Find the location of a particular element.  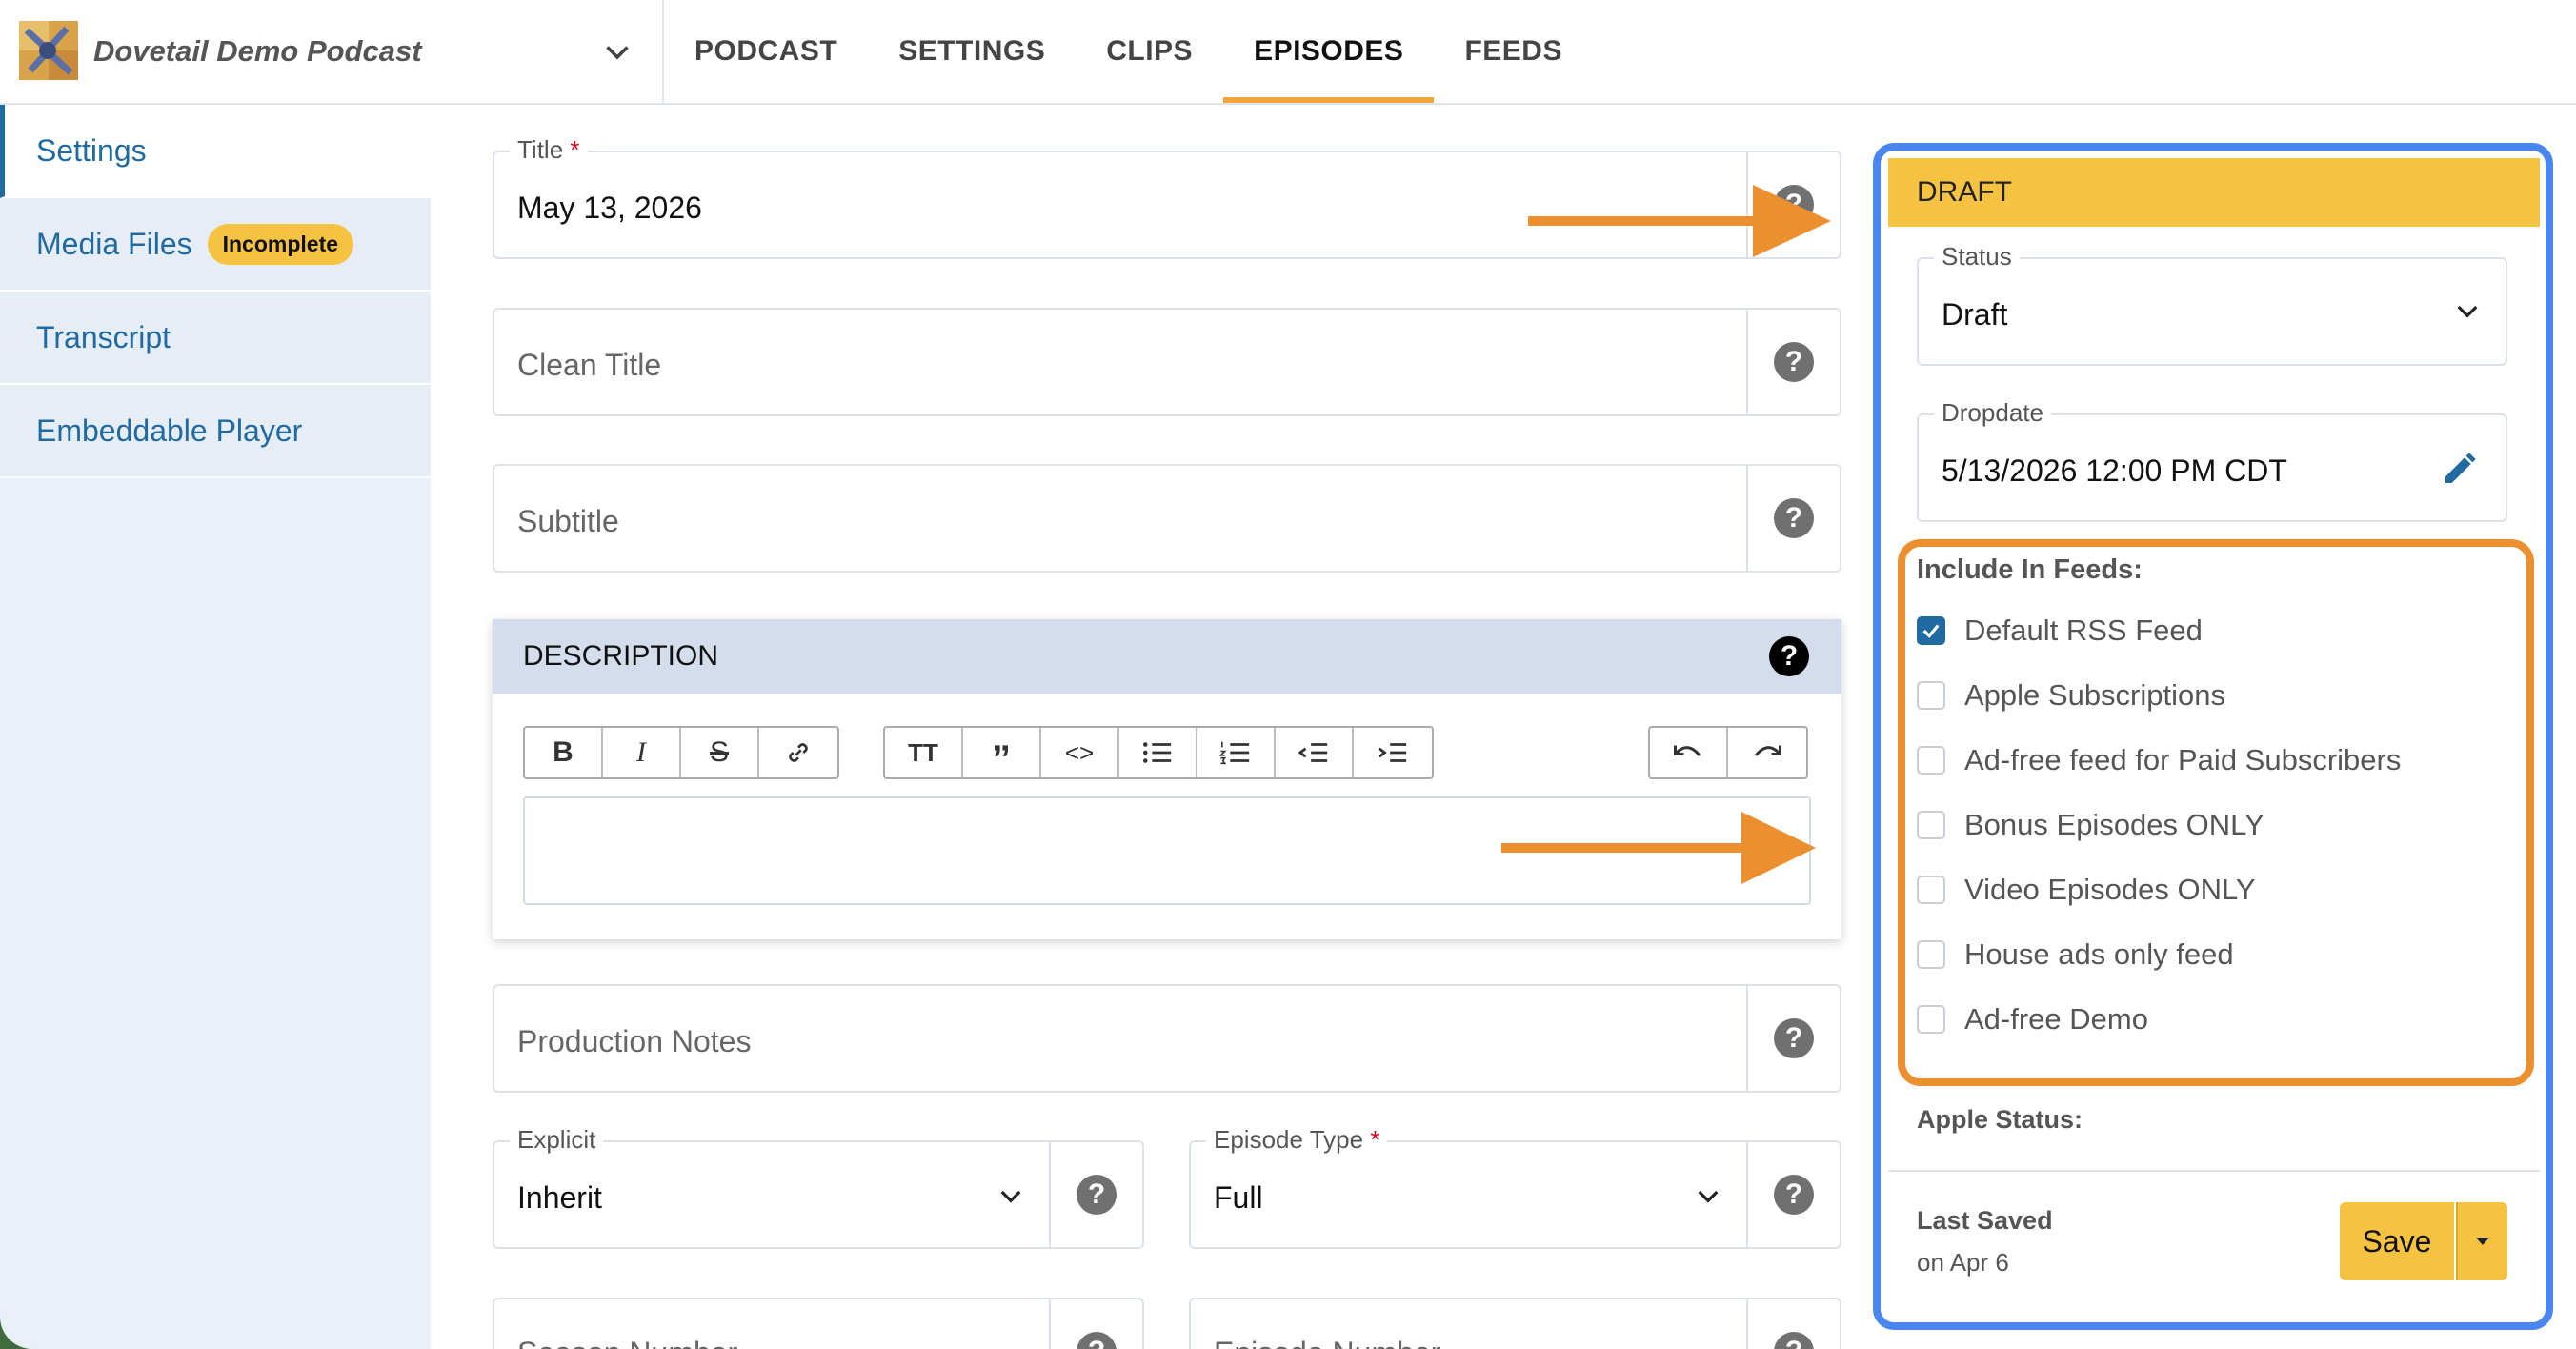

podcast-selector: Dovetail Demo Podcast is located at coordinates (332, 51).